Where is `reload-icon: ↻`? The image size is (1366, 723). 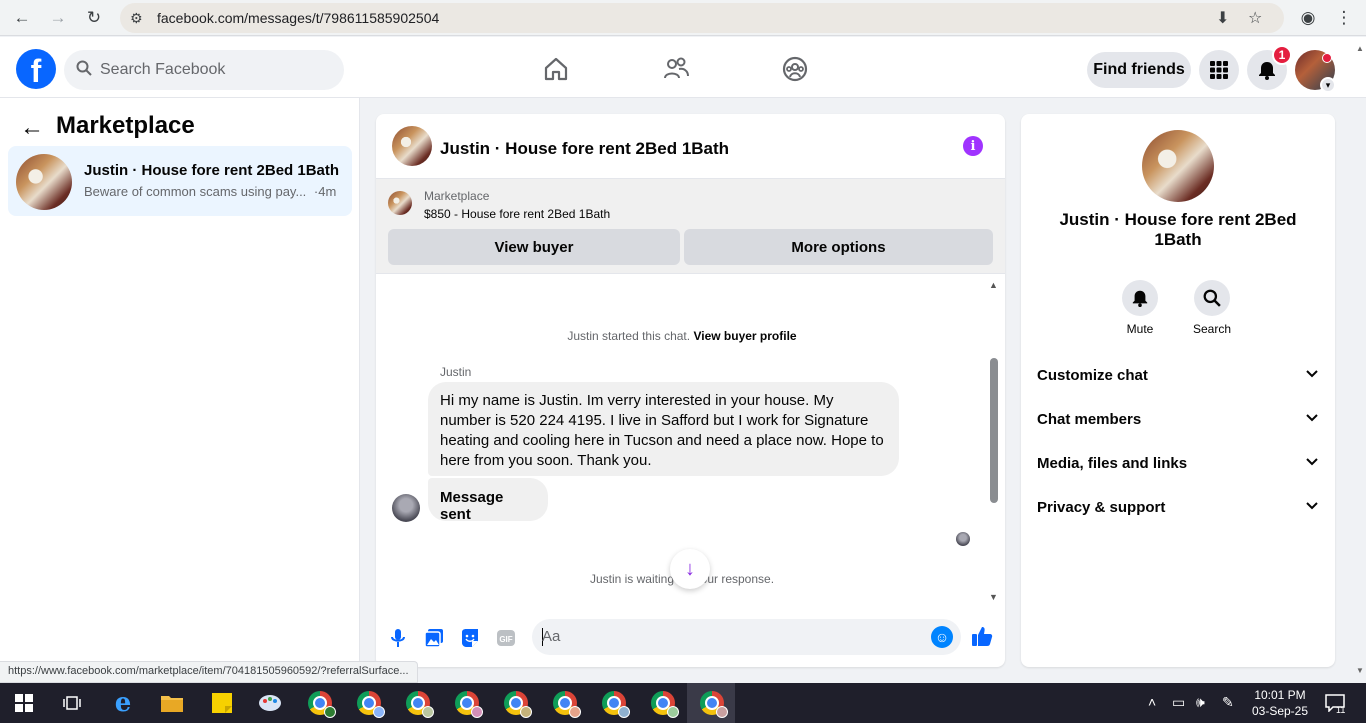 reload-icon: ↻ is located at coordinates (94, 18).